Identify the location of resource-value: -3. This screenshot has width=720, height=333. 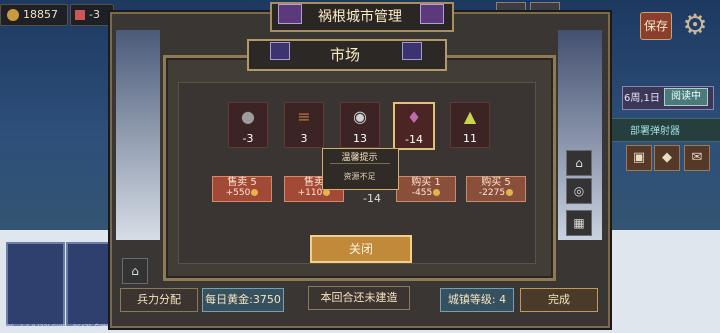
(248, 138).